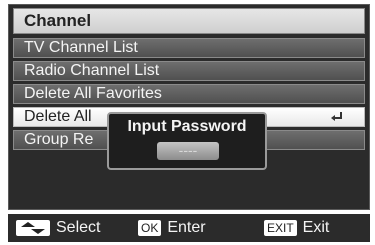 Image resolution: width=375 pixels, height=245 pixels. What do you see at coordinates (188, 151) in the screenshot?
I see `password-input: ----` at bounding box center [188, 151].